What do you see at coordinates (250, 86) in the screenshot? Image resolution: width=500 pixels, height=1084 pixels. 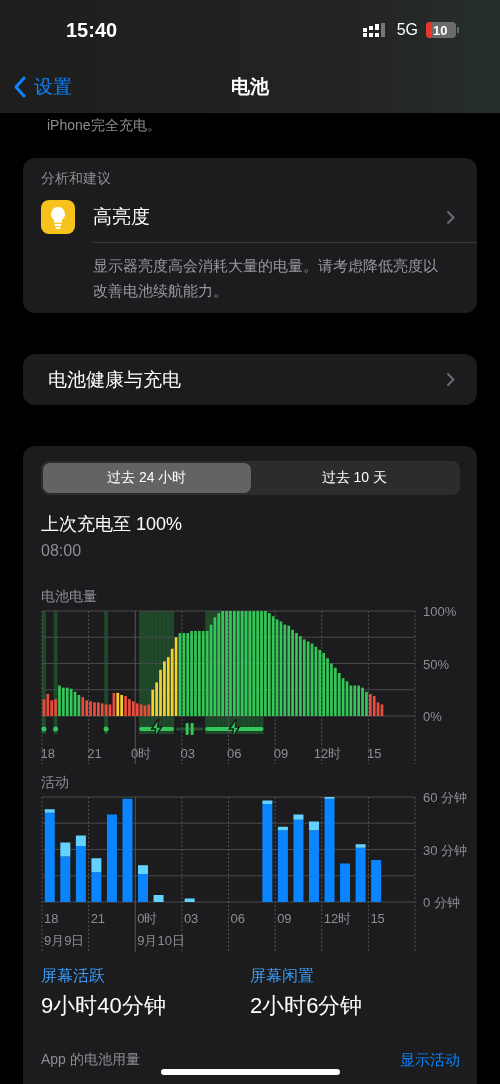 I see `nav-title: 电池` at bounding box center [250, 86].